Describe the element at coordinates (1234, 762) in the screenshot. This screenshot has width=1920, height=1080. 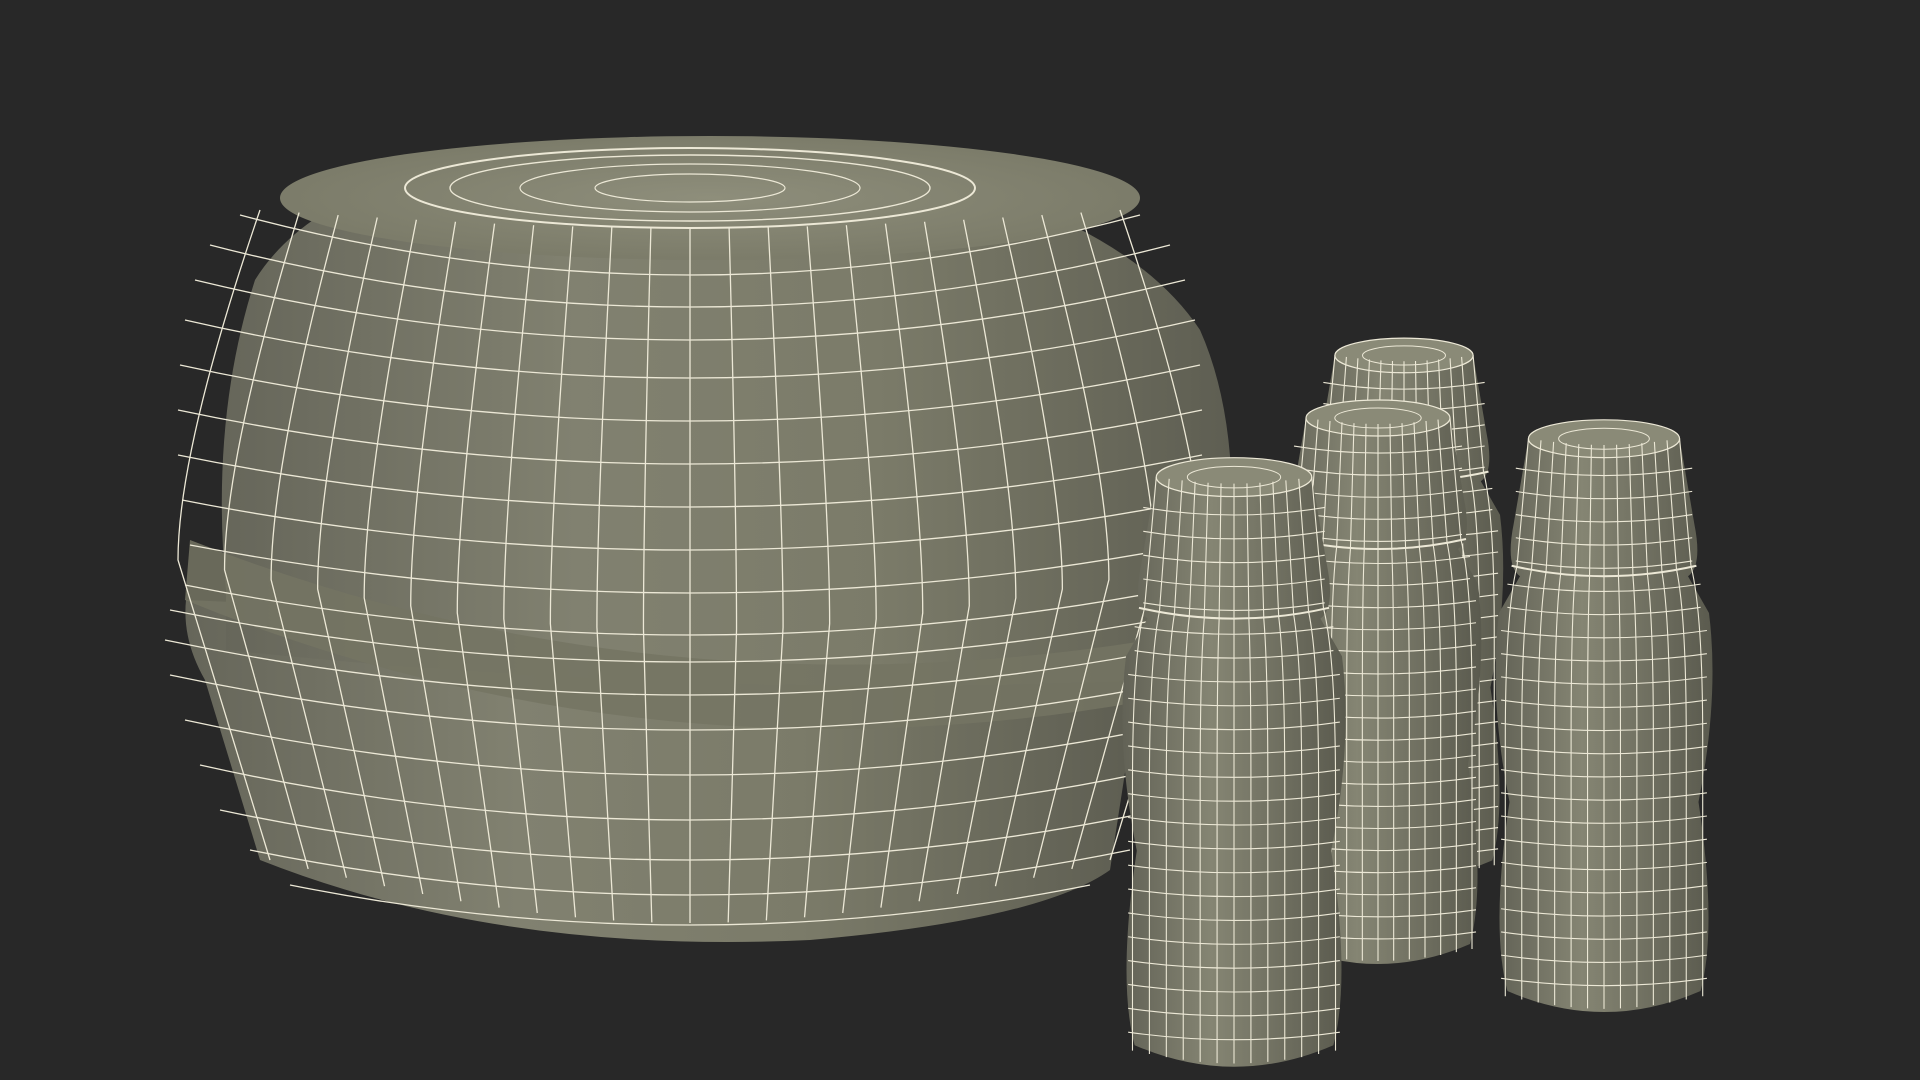
I see `bottle-front` at that location.